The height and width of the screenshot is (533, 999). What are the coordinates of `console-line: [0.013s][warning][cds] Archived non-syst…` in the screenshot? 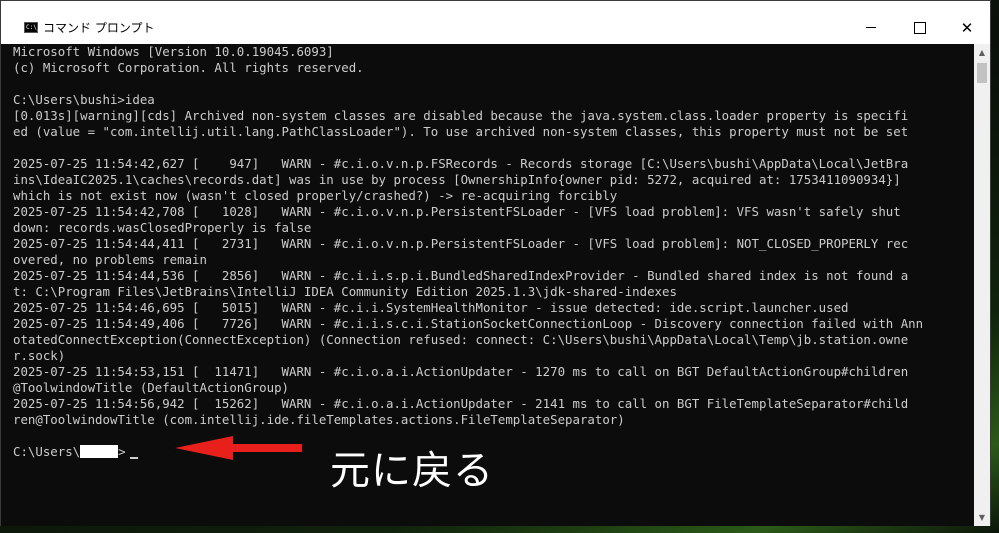 It's located at (461, 115).